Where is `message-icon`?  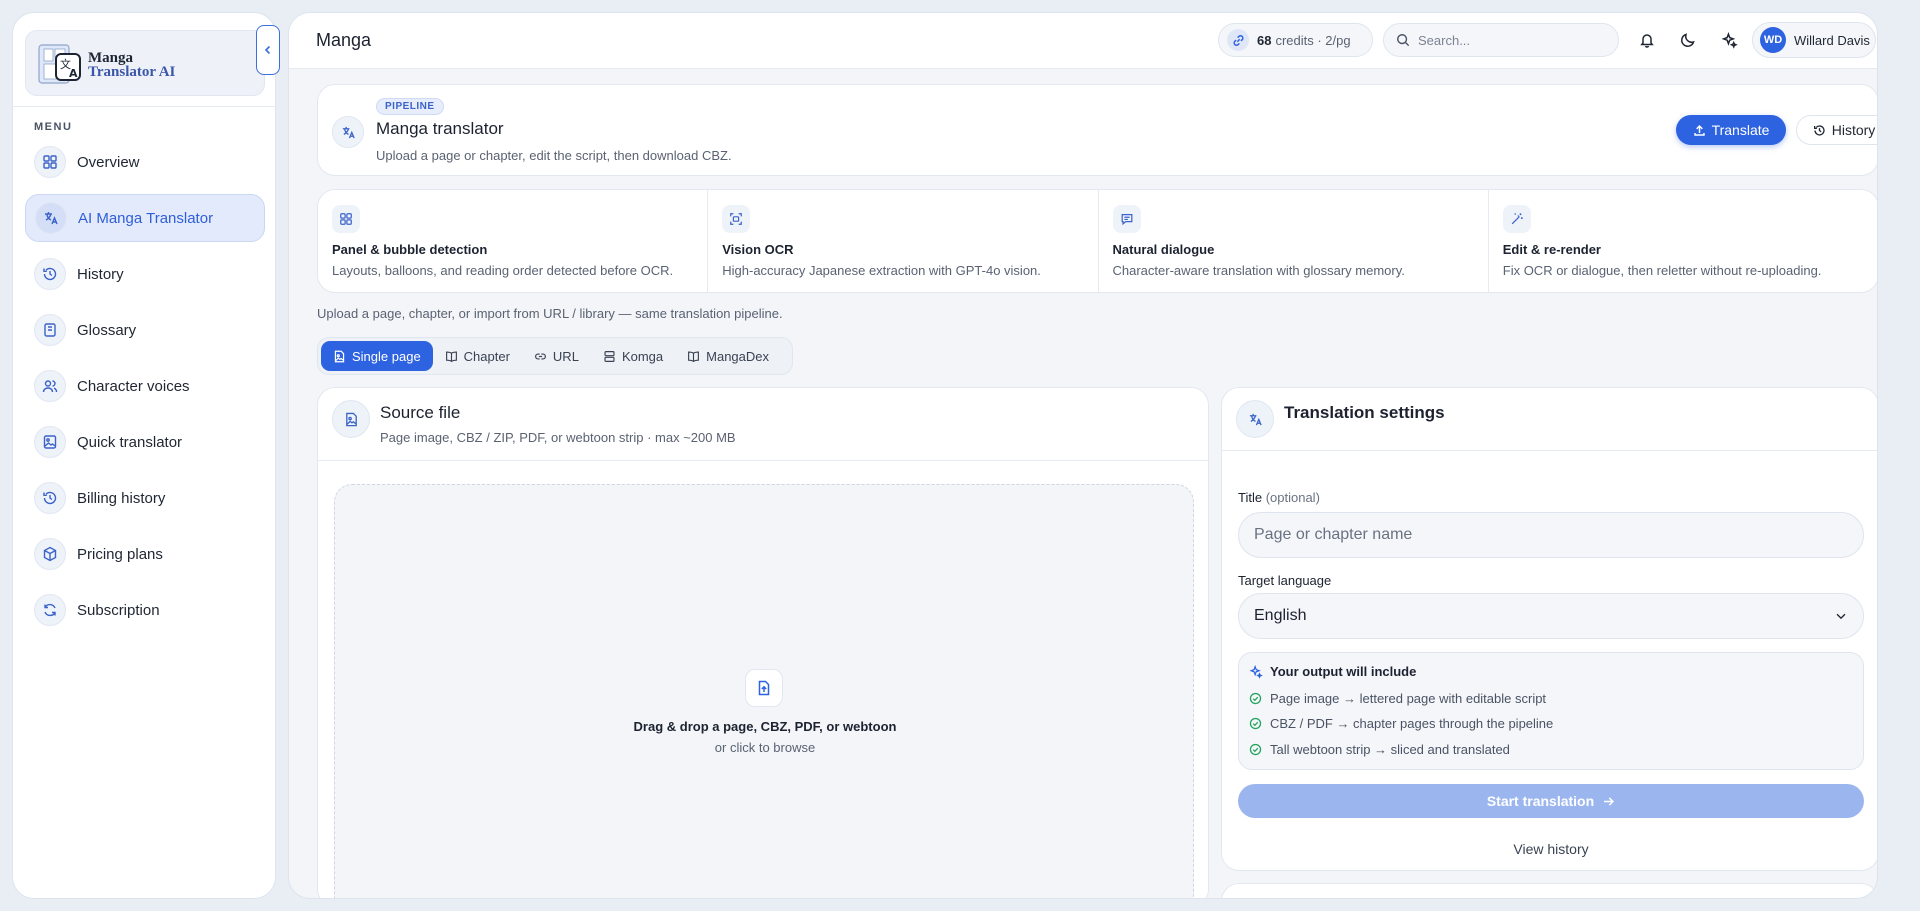
message-icon is located at coordinates (1126, 219).